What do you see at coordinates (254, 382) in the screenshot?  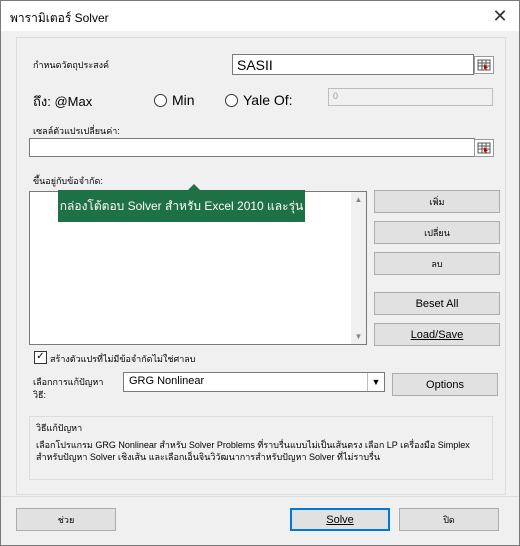 I see `solving-method-select: GRG Nonlinear ▼` at bounding box center [254, 382].